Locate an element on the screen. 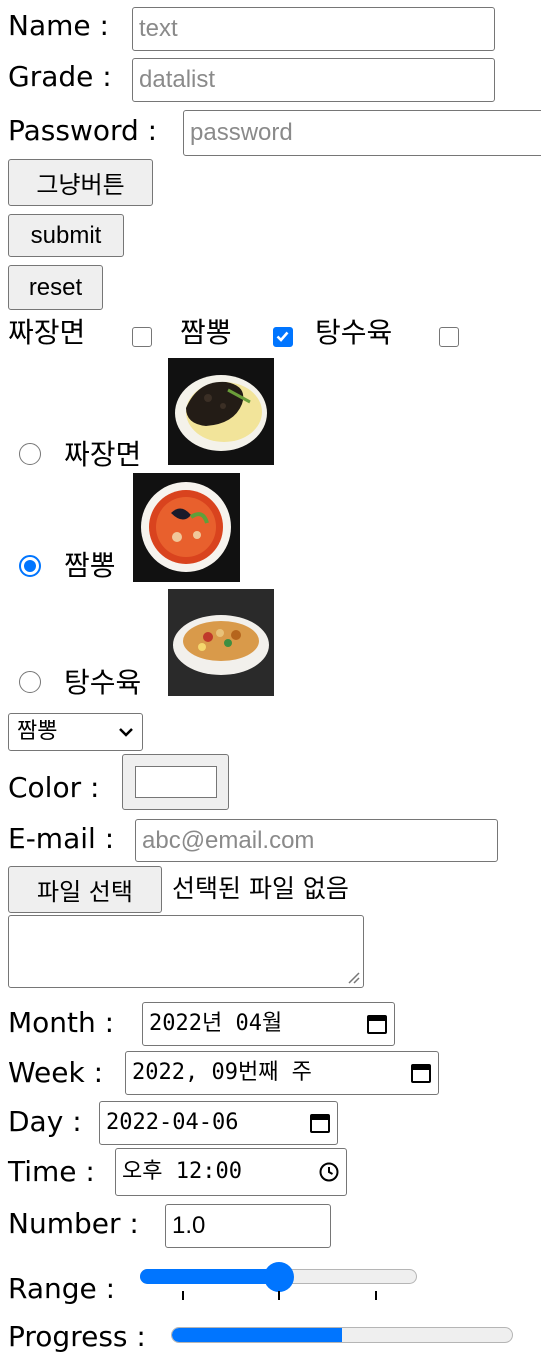 The image size is (541, 1354). radio-jjamppong is located at coordinates (30, 566).